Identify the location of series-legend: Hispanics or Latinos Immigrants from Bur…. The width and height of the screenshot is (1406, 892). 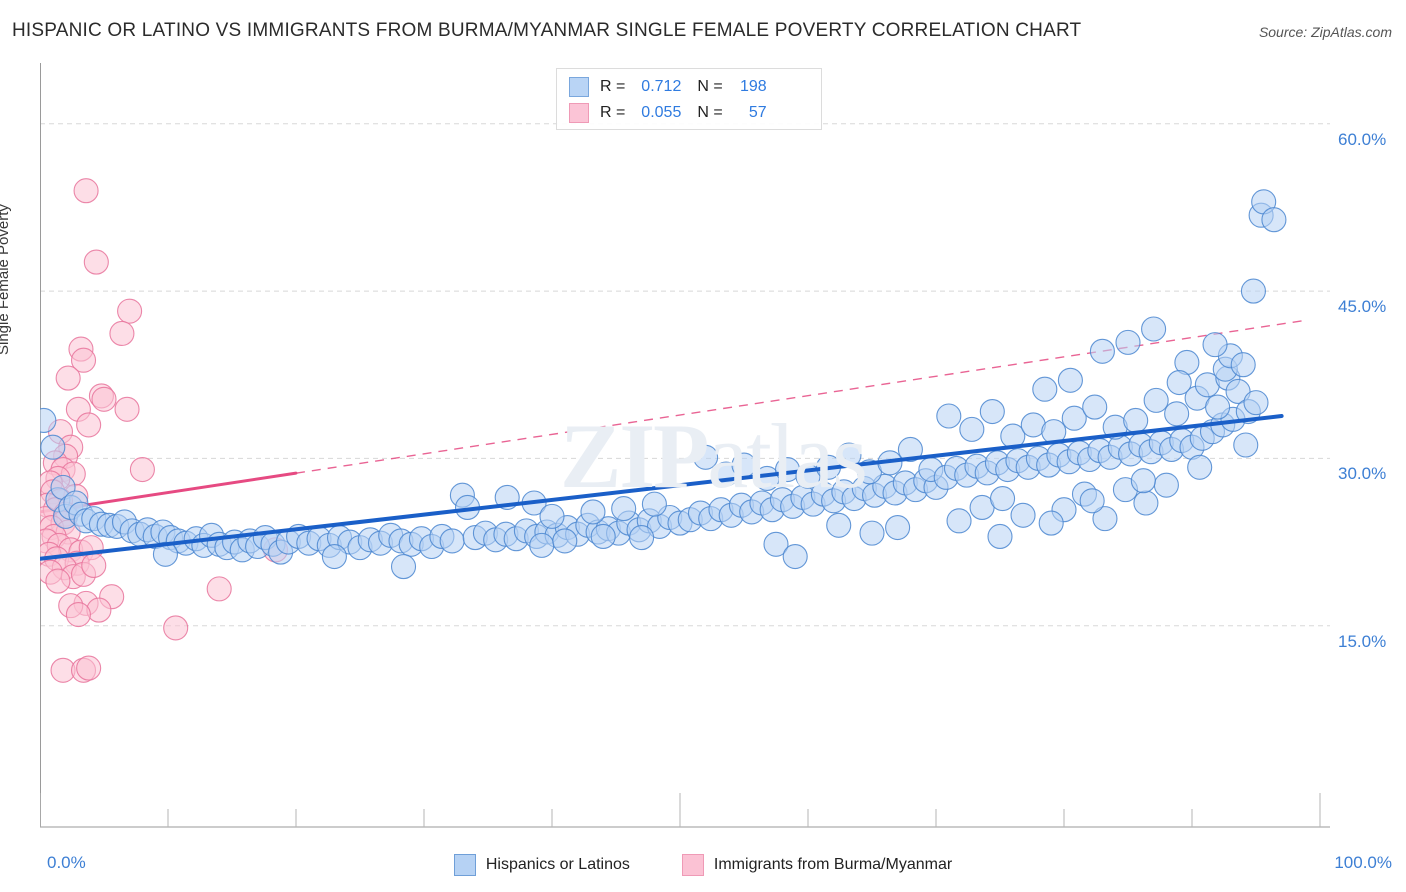
(703, 865).